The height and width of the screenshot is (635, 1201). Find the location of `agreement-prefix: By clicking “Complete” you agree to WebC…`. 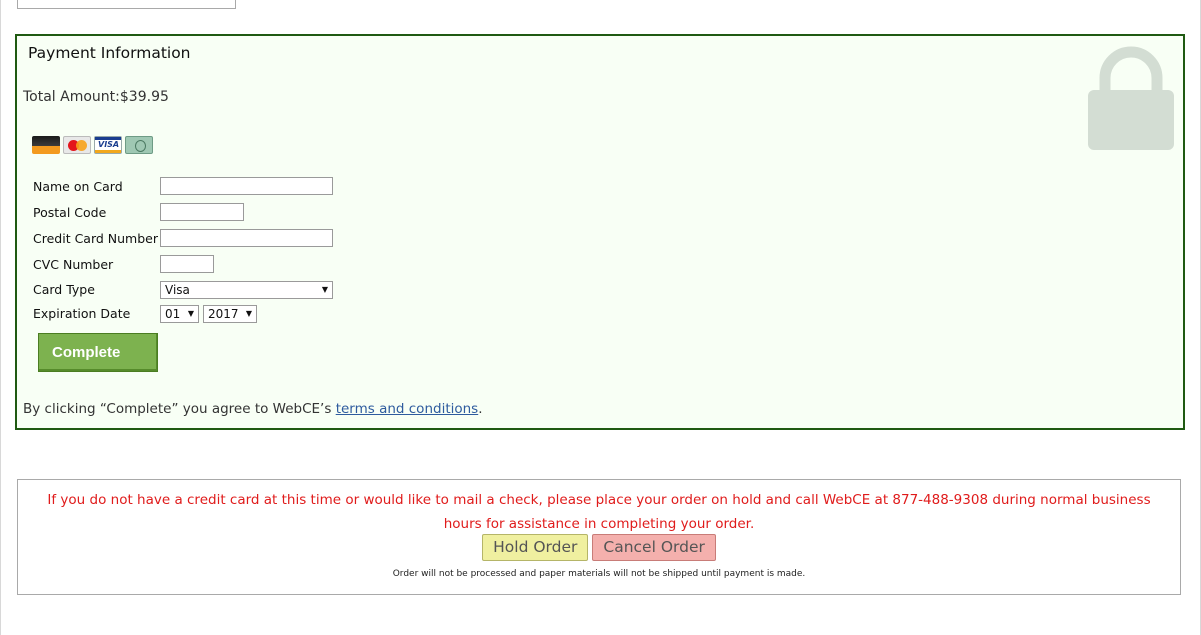

agreement-prefix: By clicking “Complete” you agree to WebC… is located at coordinates (179, 409).